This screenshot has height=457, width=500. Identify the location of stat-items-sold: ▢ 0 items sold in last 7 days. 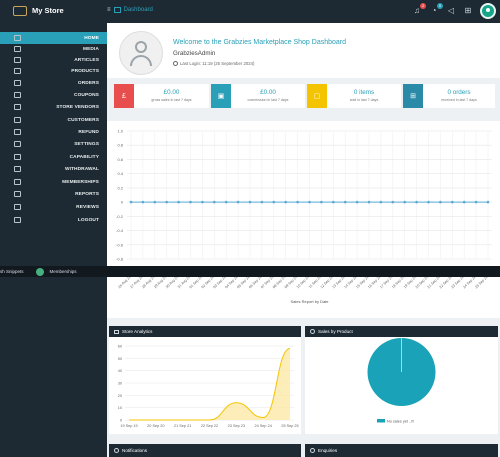
(354, 96).